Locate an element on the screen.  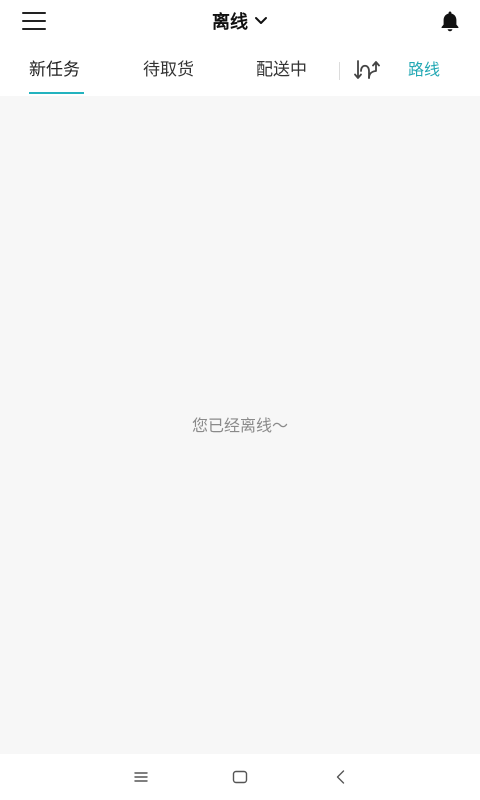
tab-awaiting-pickup: 待取货 is located at coordinates (168, 70).